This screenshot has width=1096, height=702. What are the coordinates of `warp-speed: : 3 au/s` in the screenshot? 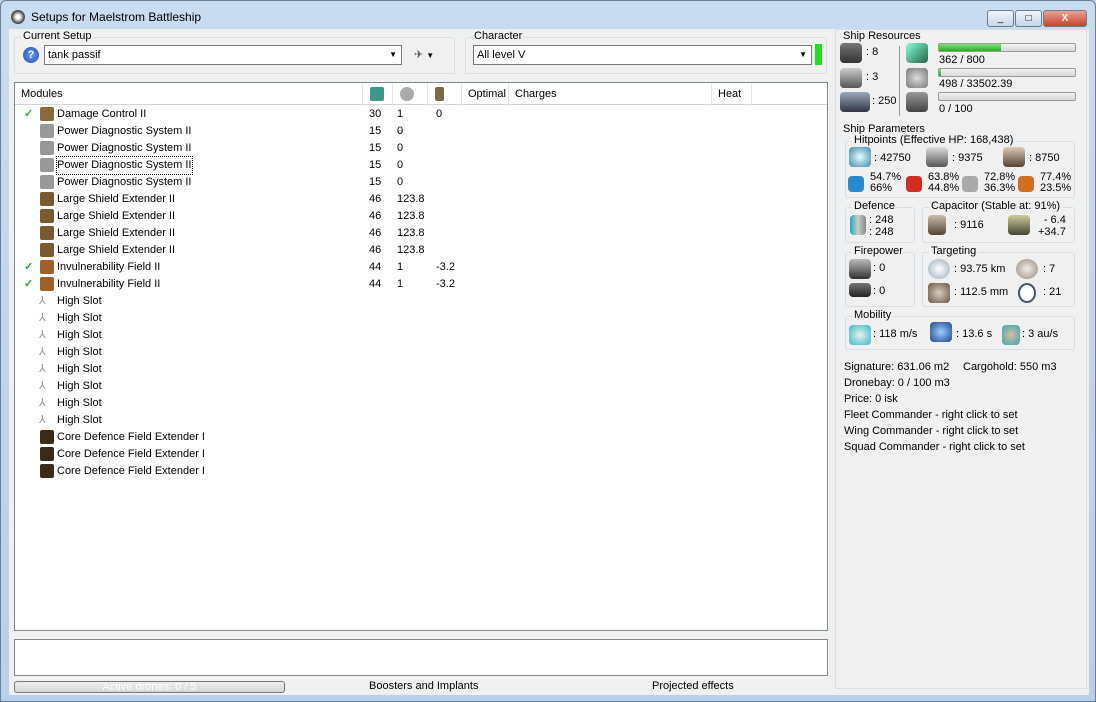 It's located at (1040, 334).